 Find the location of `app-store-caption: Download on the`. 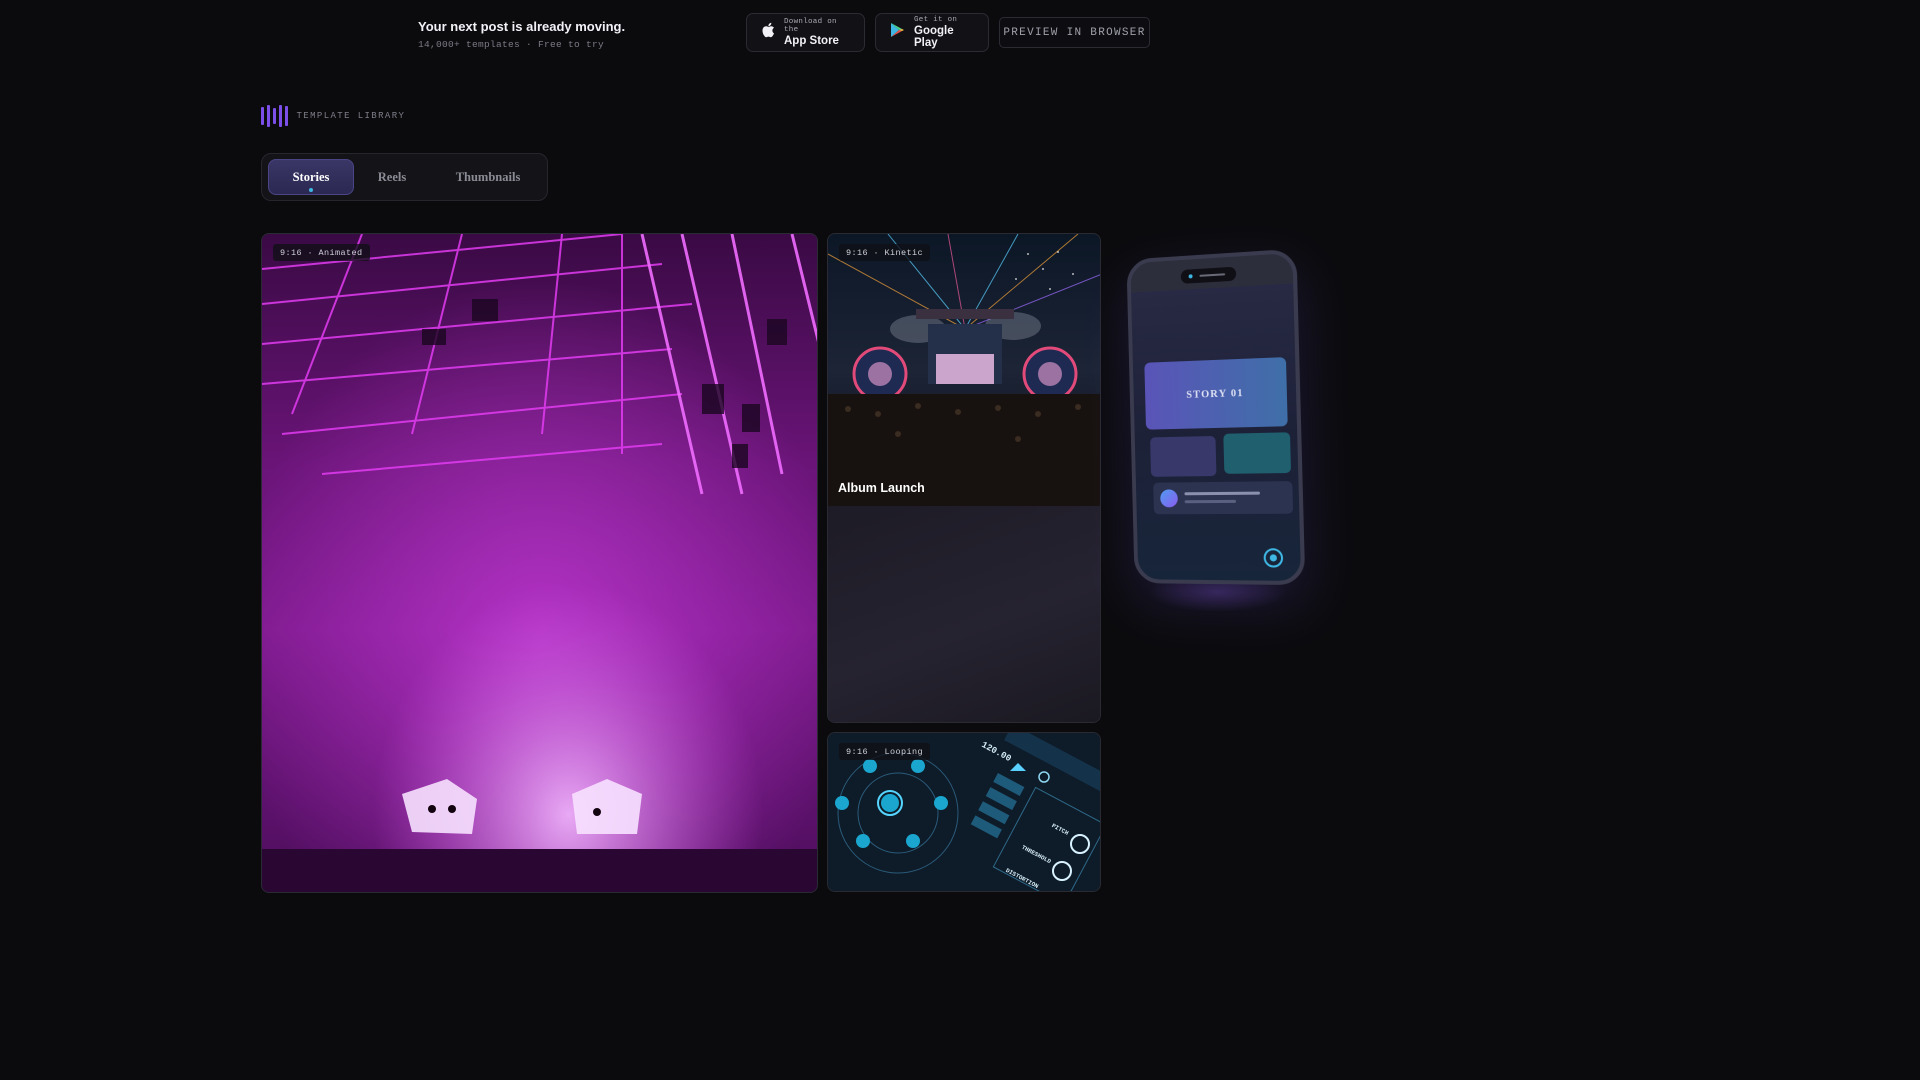

app-store-caption: Download on the is located at coordinates (810, 26).